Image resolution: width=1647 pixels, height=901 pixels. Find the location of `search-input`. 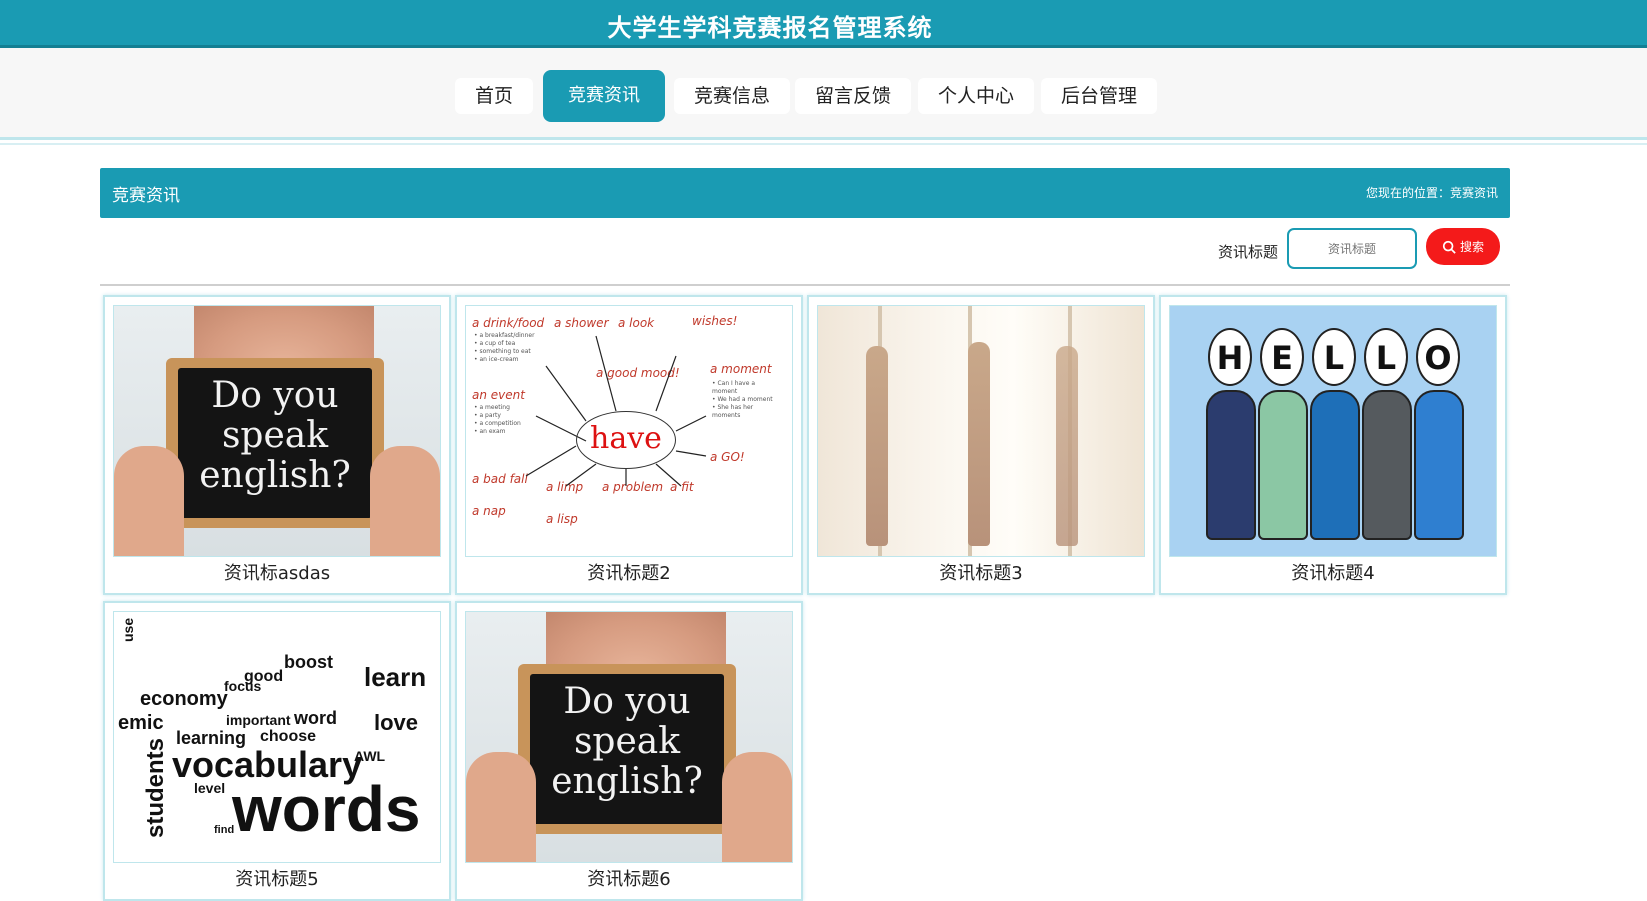

search-input is located at coordinates (1352, 248).